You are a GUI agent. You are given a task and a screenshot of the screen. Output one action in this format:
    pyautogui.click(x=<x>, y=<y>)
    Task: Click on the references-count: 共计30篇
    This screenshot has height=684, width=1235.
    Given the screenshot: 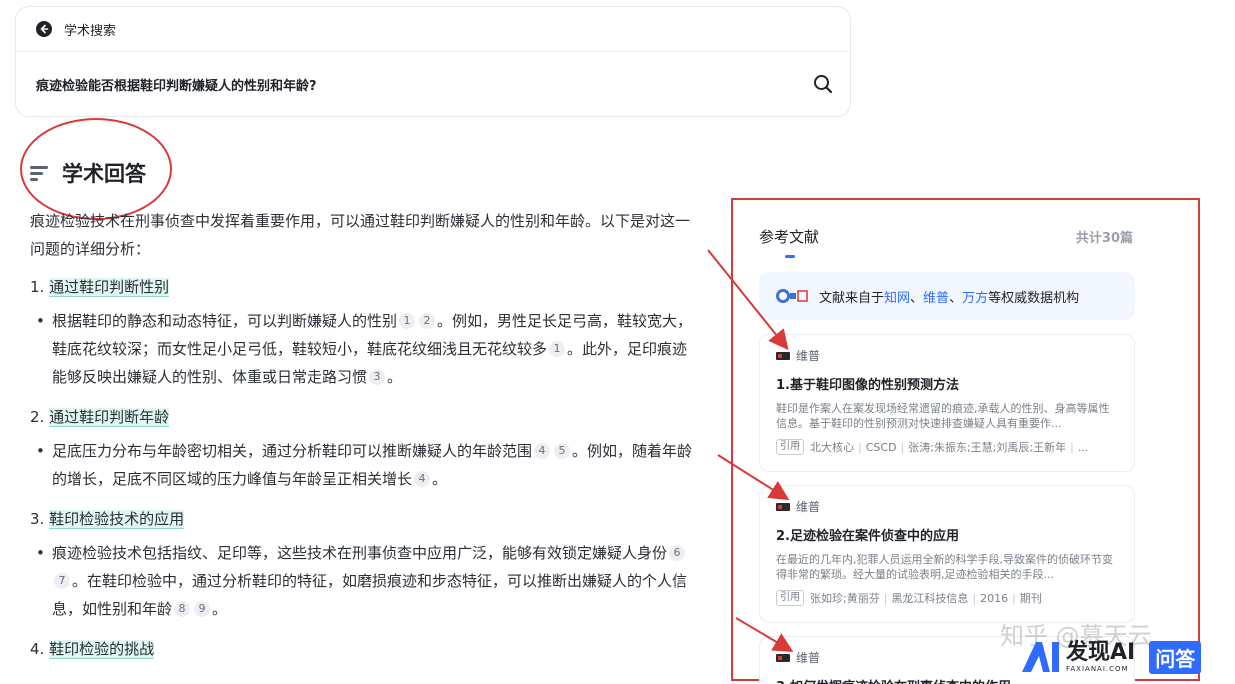 What is the action you would take?
    pyautogui.click(x=1104, y=238)
    